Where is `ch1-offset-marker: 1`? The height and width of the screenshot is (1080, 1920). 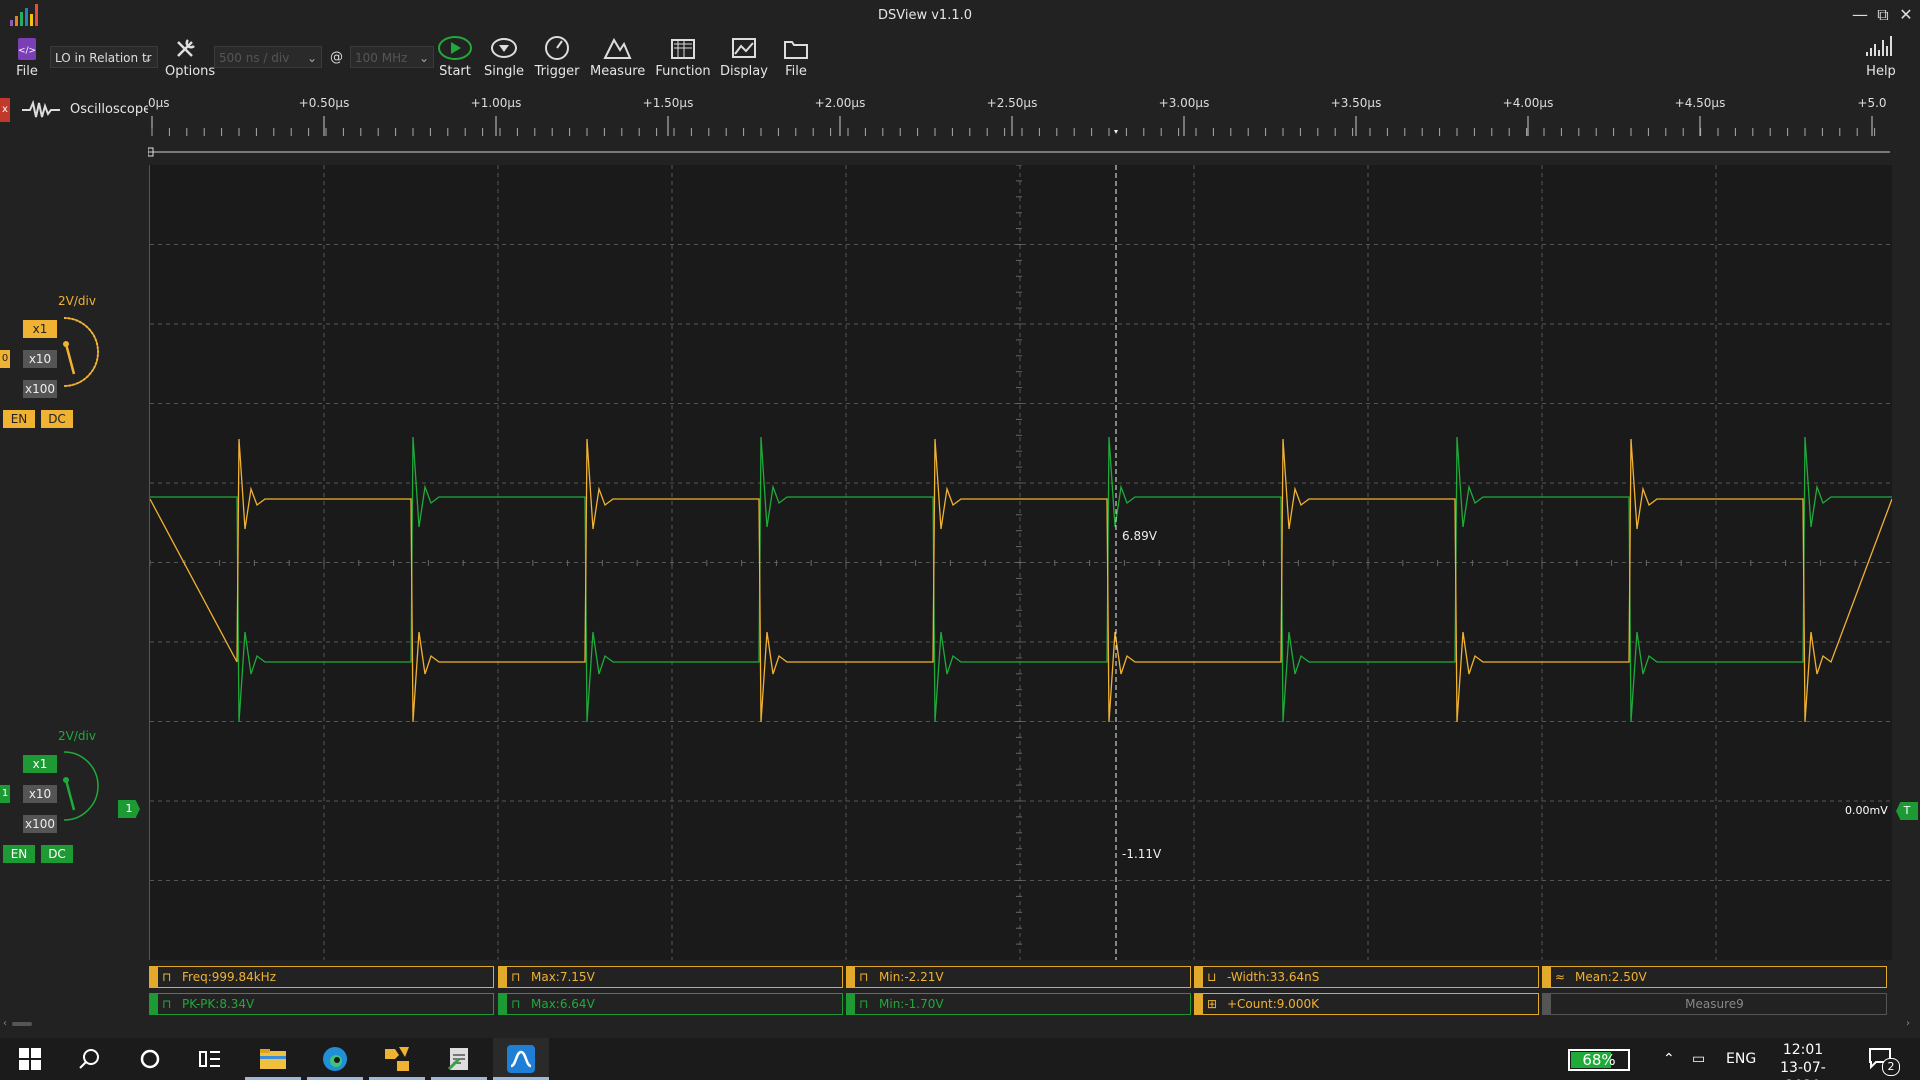 ch1-offset-marker: 1 is located at coordinates (129, 809).